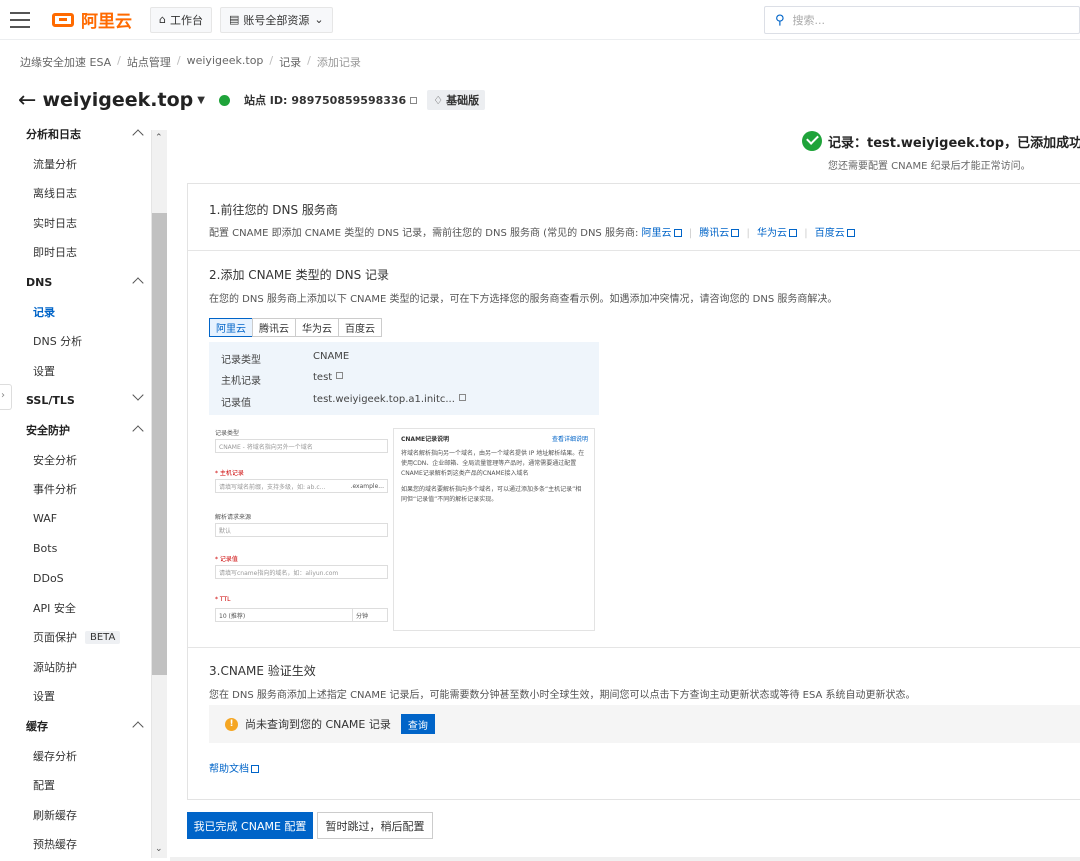 The width and height of the screenshot is (1080, 861). I want to click on chevron-down-icon: ⌄, so click(319, 19).